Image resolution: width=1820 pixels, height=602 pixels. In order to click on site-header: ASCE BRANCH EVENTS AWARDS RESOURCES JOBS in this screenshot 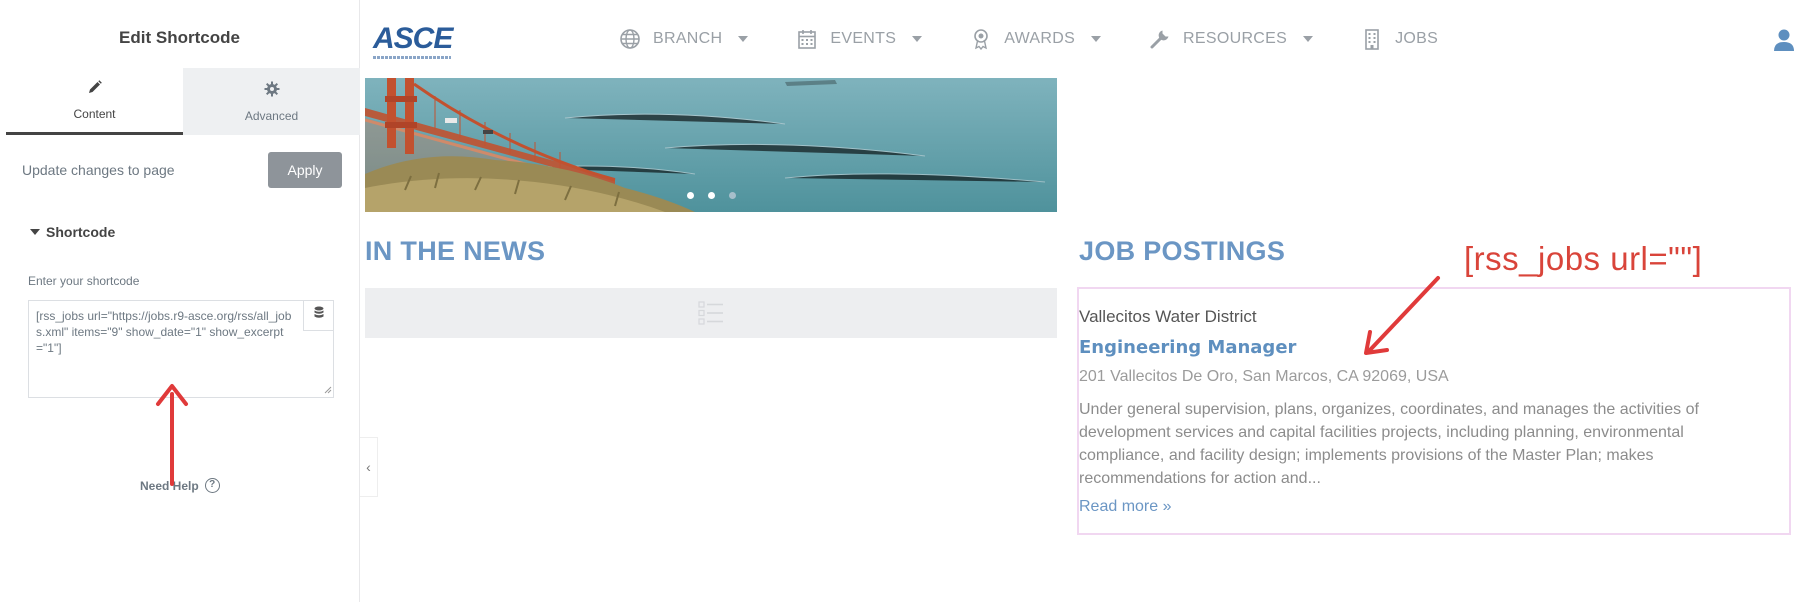, I will do `click(1090, 39)`.